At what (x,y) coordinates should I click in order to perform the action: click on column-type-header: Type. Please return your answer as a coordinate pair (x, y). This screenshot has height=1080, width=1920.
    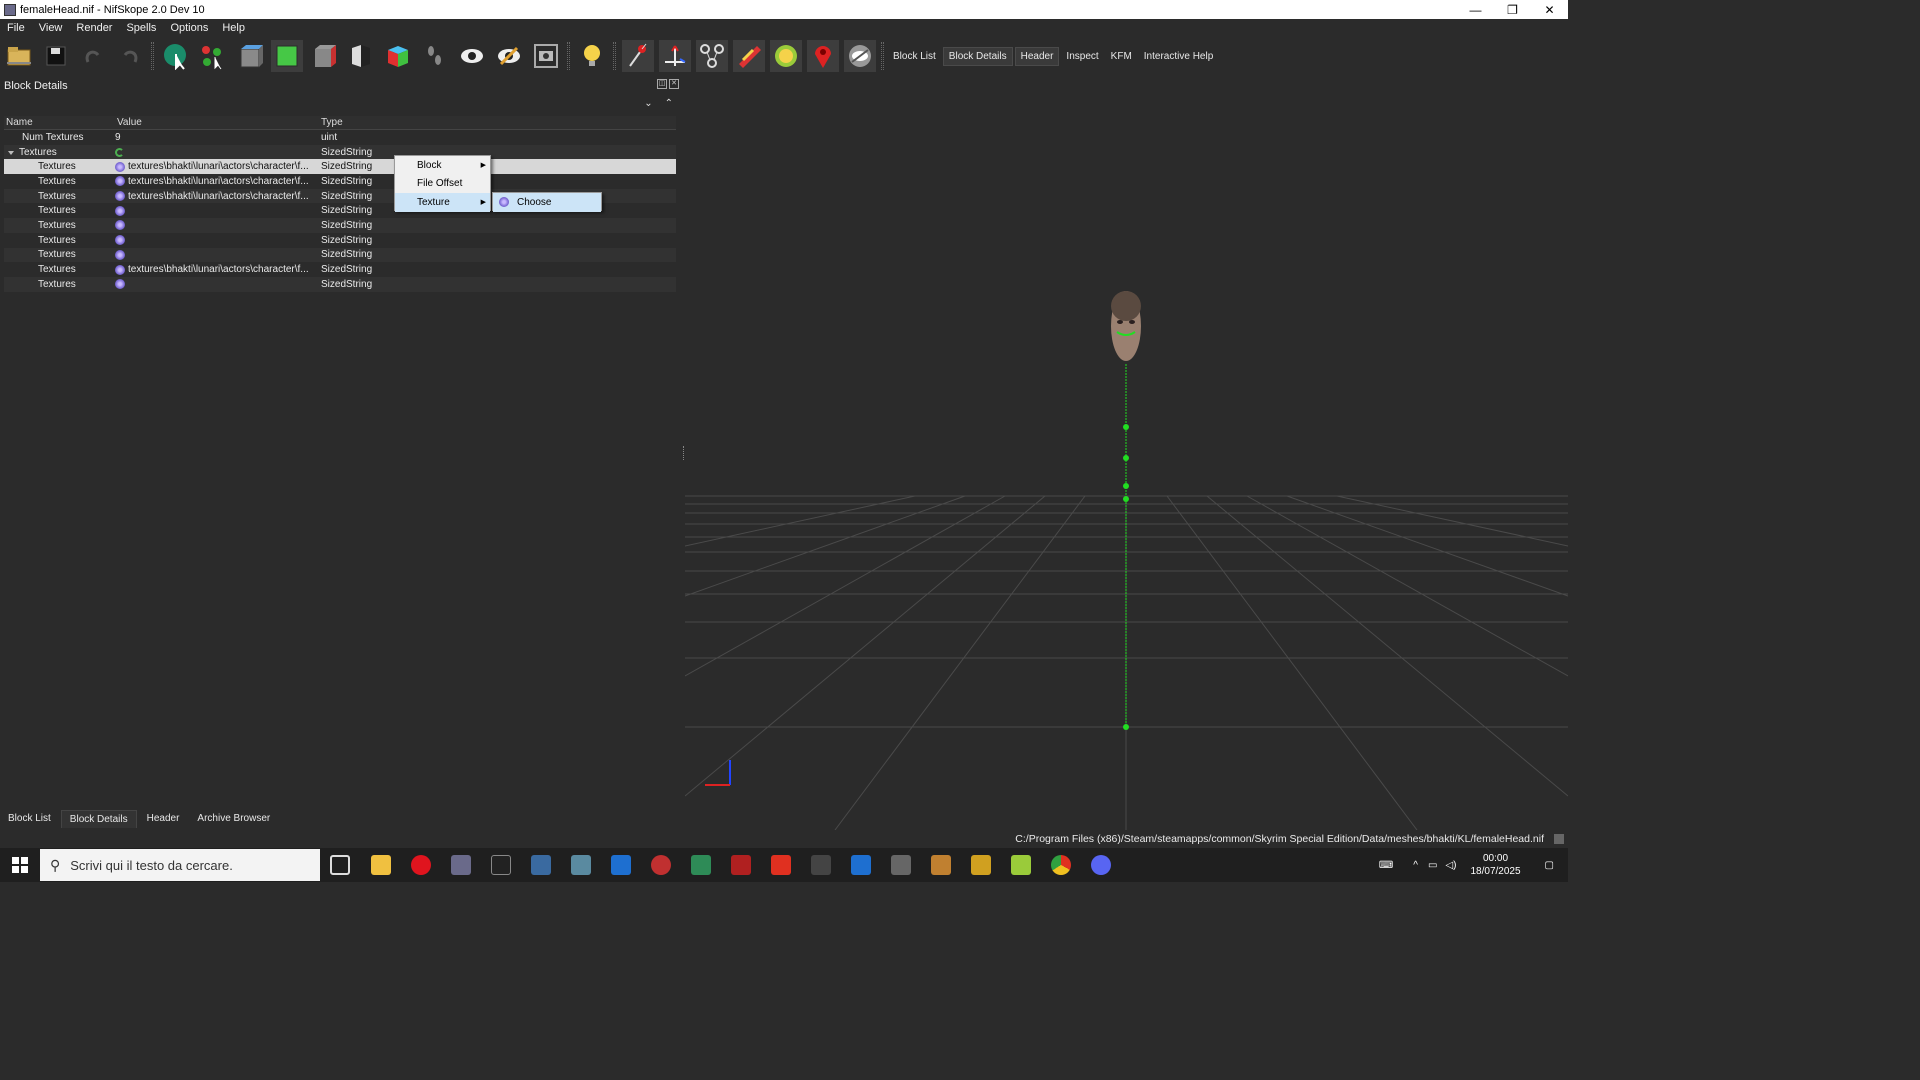
    Looking at the image, I should click on (497, 122).